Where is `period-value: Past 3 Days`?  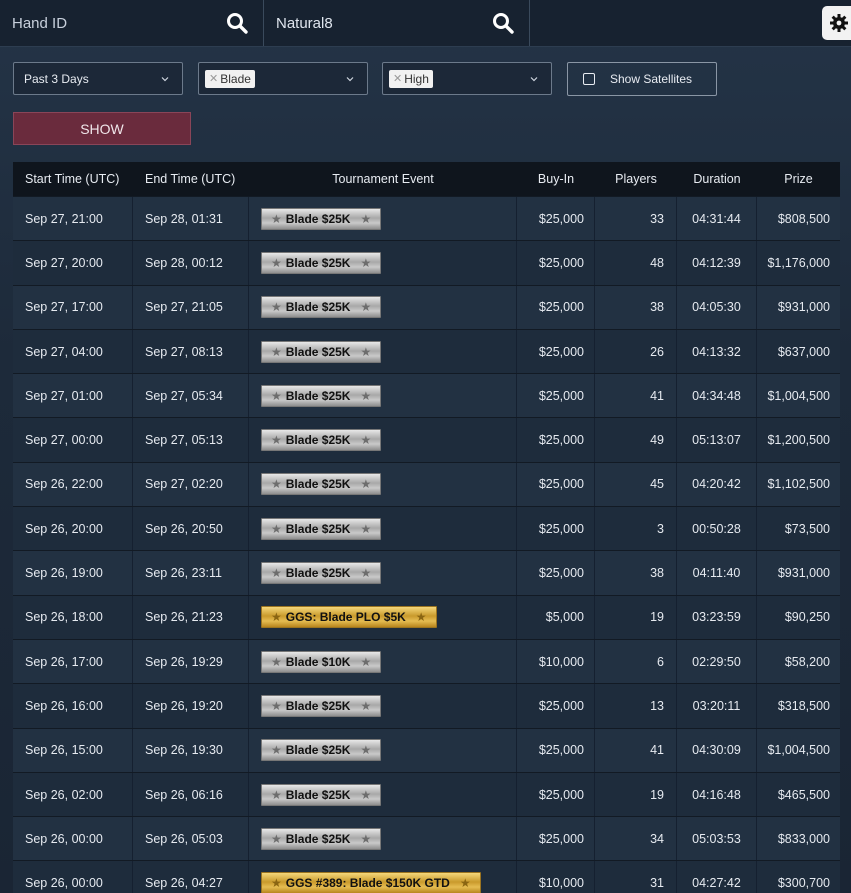 period-value: Past 3 Days is located at coordinates (56, 78).